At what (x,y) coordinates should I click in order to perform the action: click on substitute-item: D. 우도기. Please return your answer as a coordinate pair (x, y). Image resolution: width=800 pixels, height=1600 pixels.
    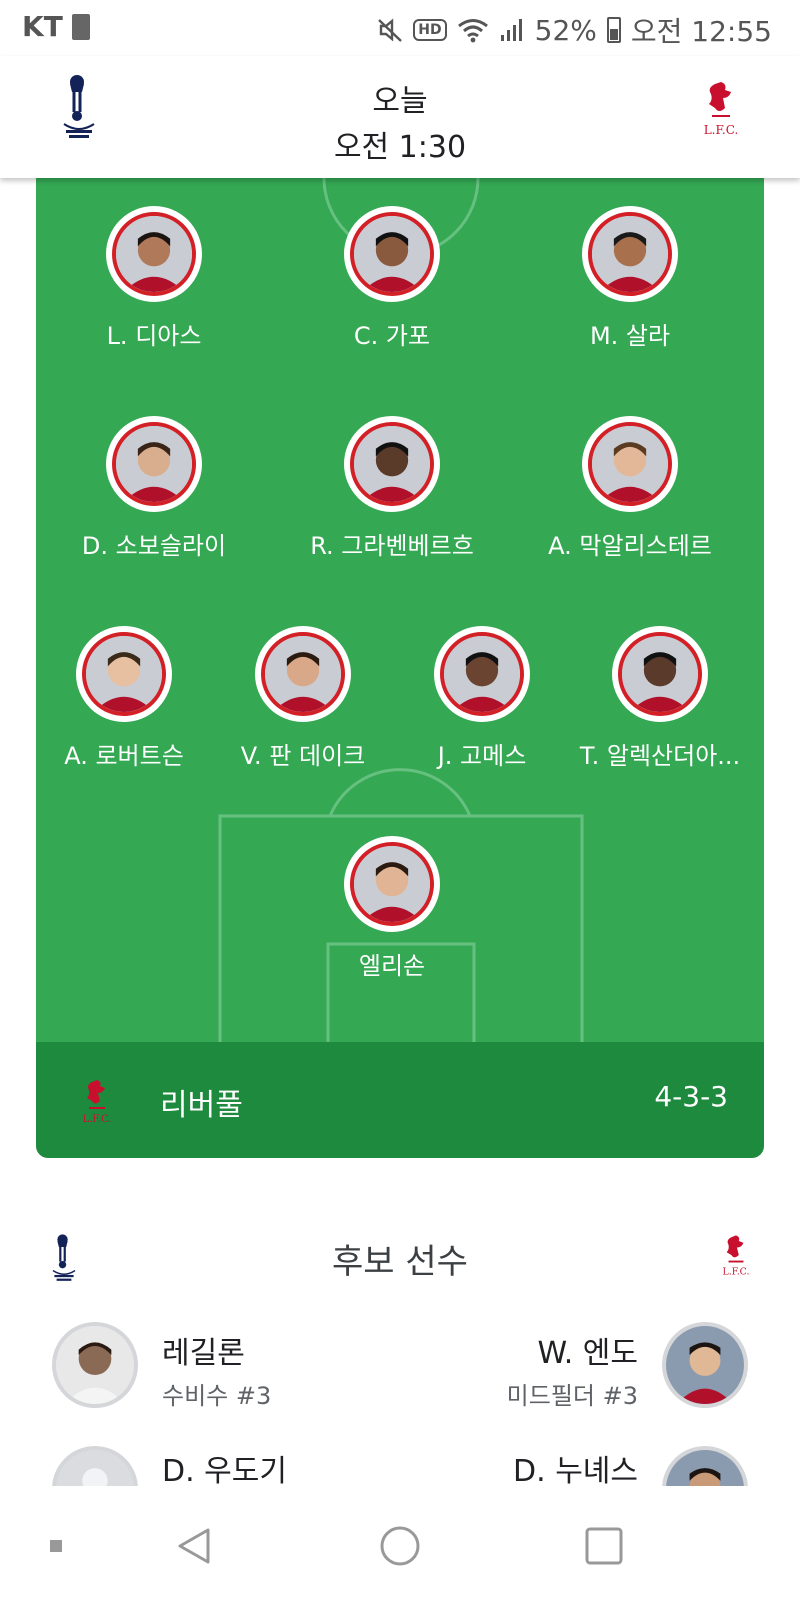
    Looking at the image, I should click on (222, 1466).